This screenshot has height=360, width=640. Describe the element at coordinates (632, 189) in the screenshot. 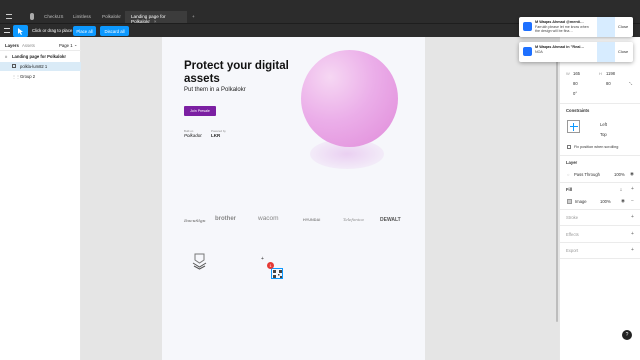

I see `add-fill-icon: +` at that location.